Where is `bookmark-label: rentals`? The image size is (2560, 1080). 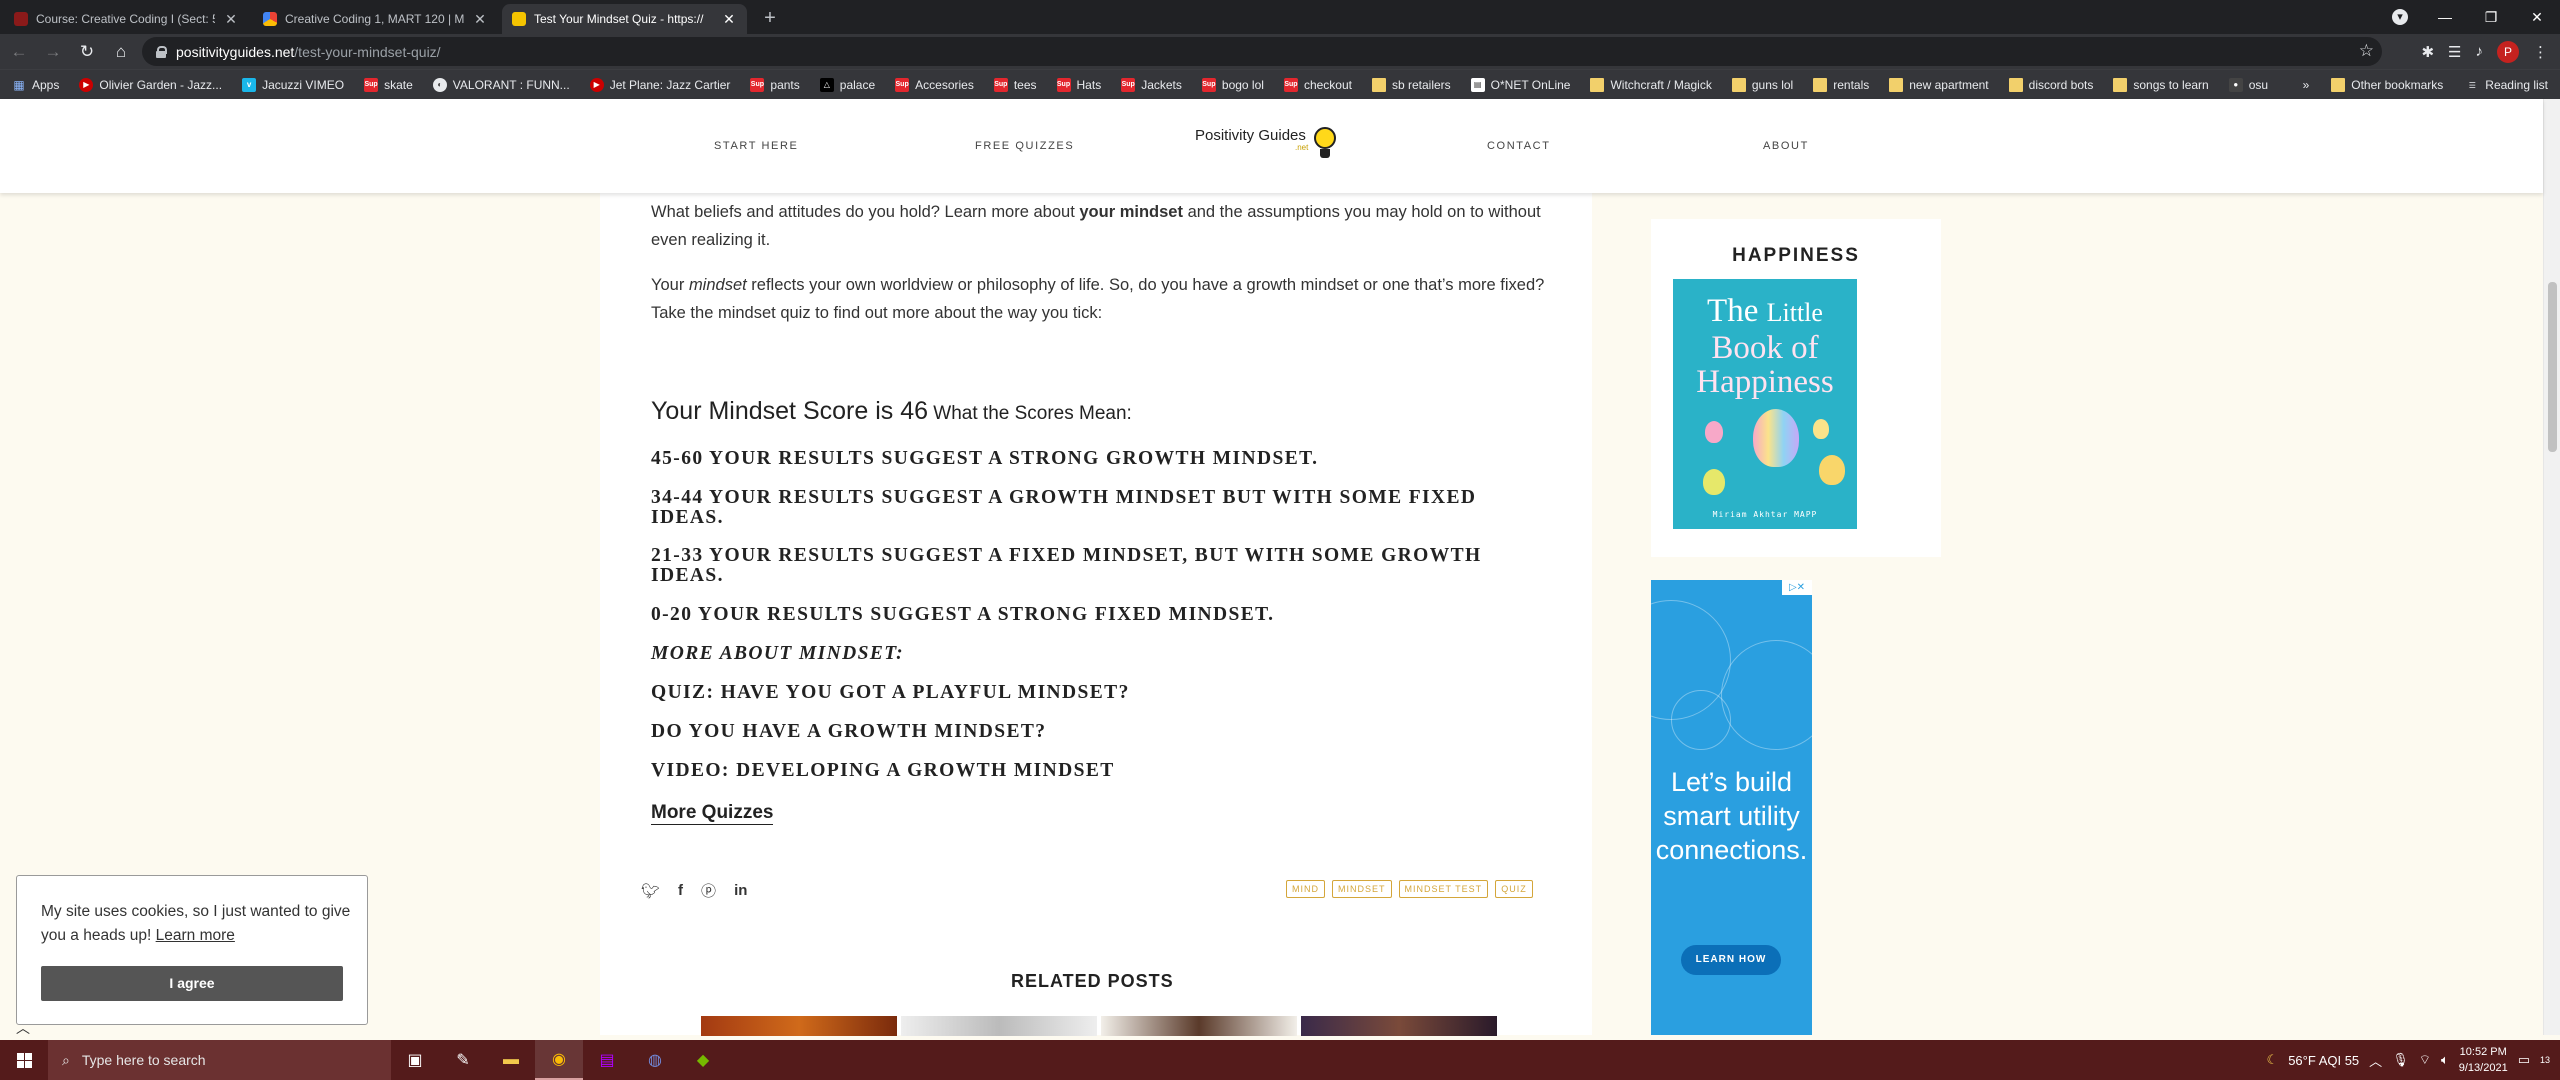 bookmark-label: rentals is located at coordinates (1851, 84).